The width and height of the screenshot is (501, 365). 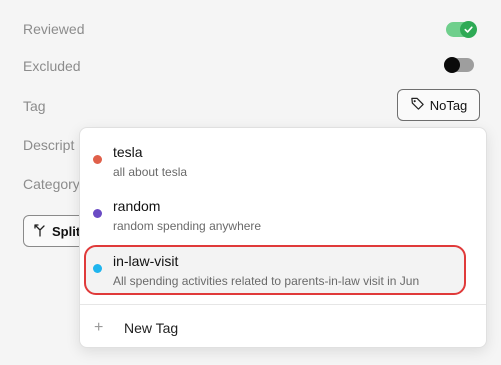 I want to click on reviewed-label: Reviewed, so click(x=54, y=29).